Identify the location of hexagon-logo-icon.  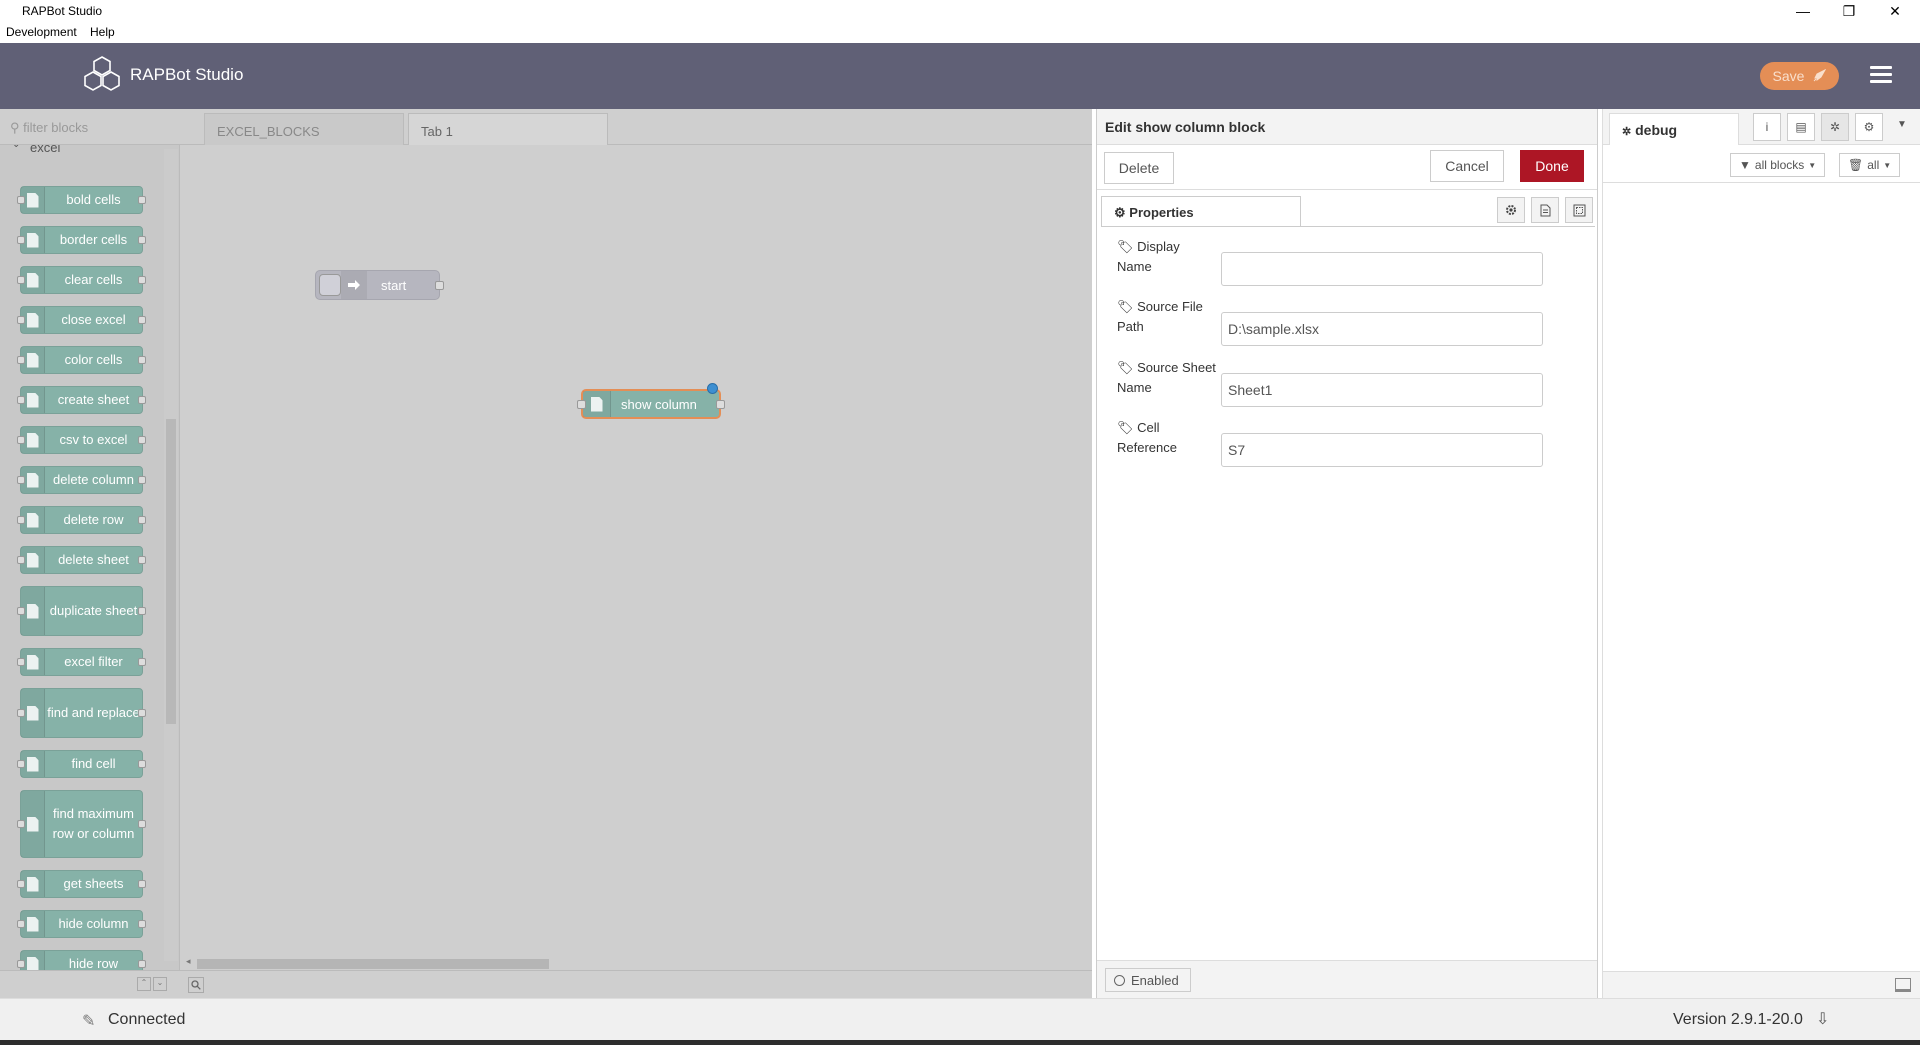
(102, 73).